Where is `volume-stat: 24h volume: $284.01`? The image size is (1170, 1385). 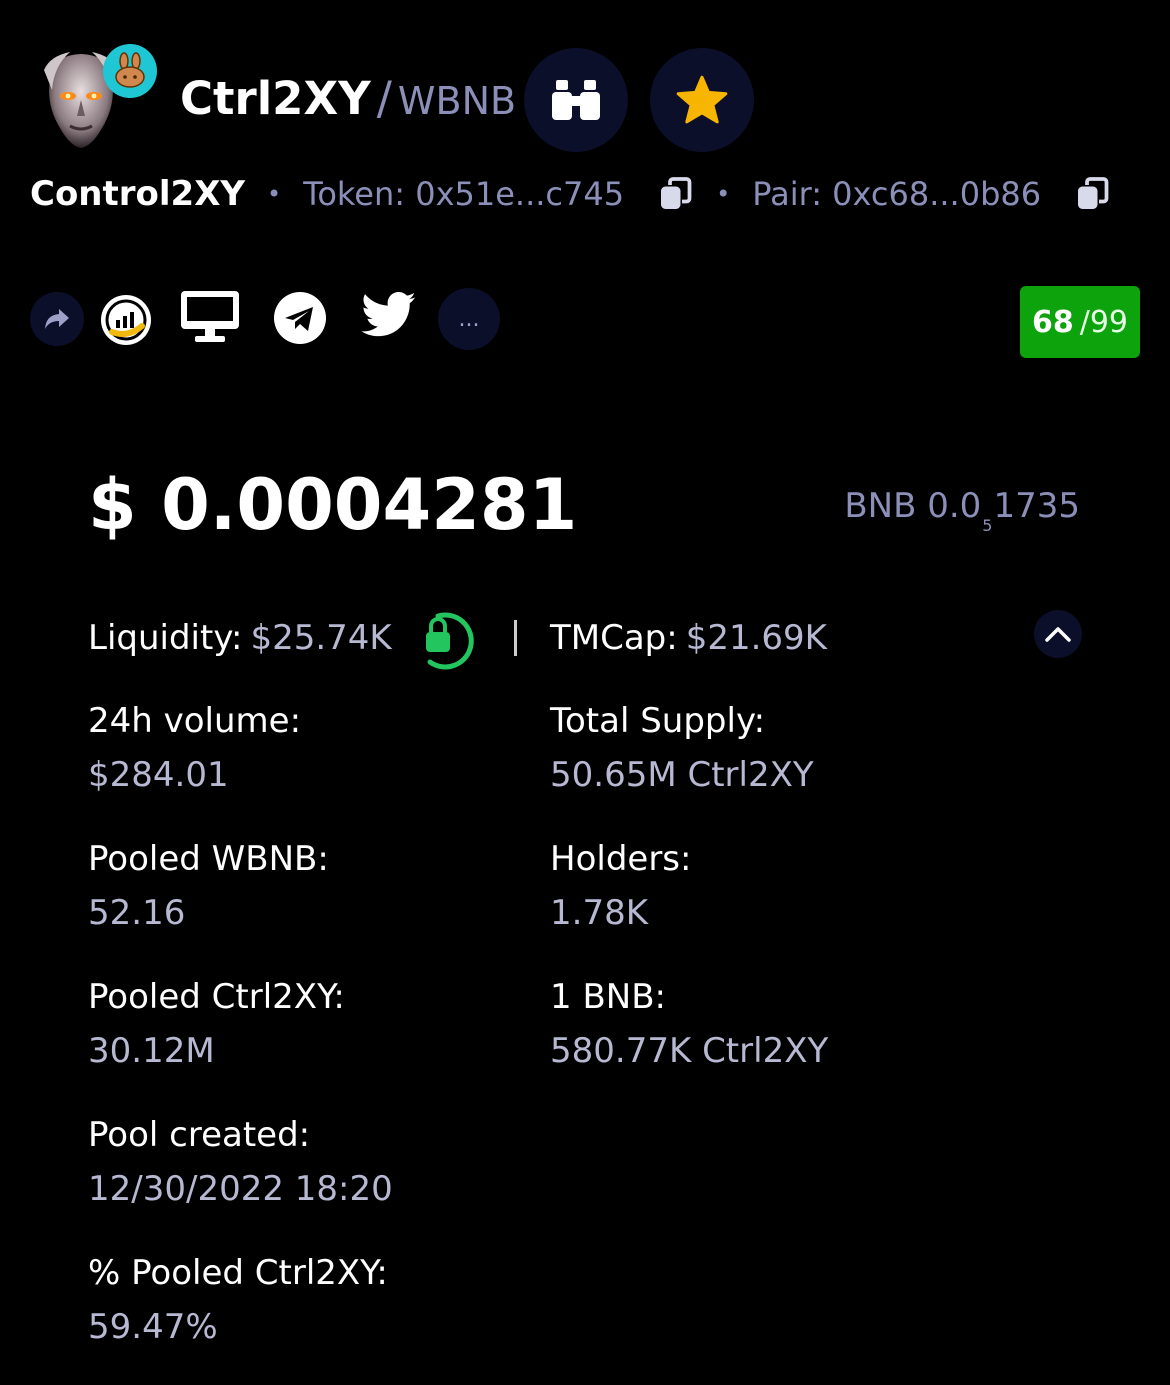
volume-stat: 24h volume: $284.01 is located at coordinates (194, 748).